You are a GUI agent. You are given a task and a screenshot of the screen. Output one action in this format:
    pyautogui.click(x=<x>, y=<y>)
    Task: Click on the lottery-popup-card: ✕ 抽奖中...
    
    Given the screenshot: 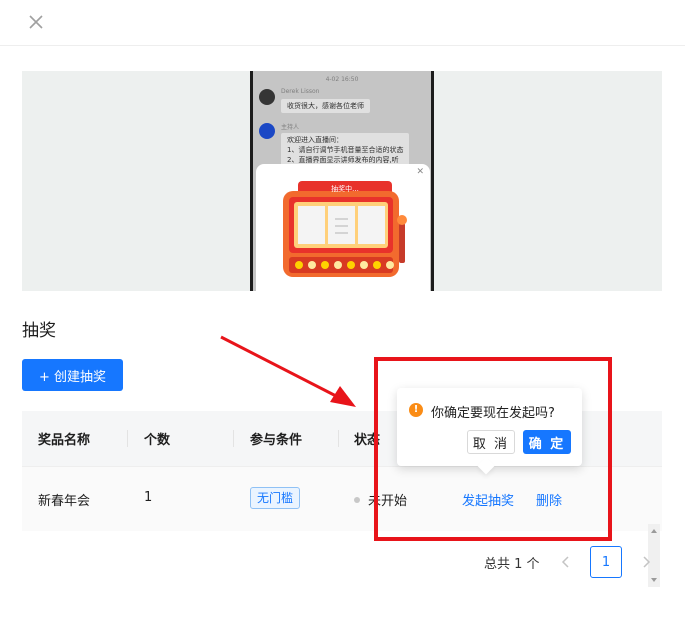 What is the action you would take?
    pyautogui.click(x=343, y=227)
    